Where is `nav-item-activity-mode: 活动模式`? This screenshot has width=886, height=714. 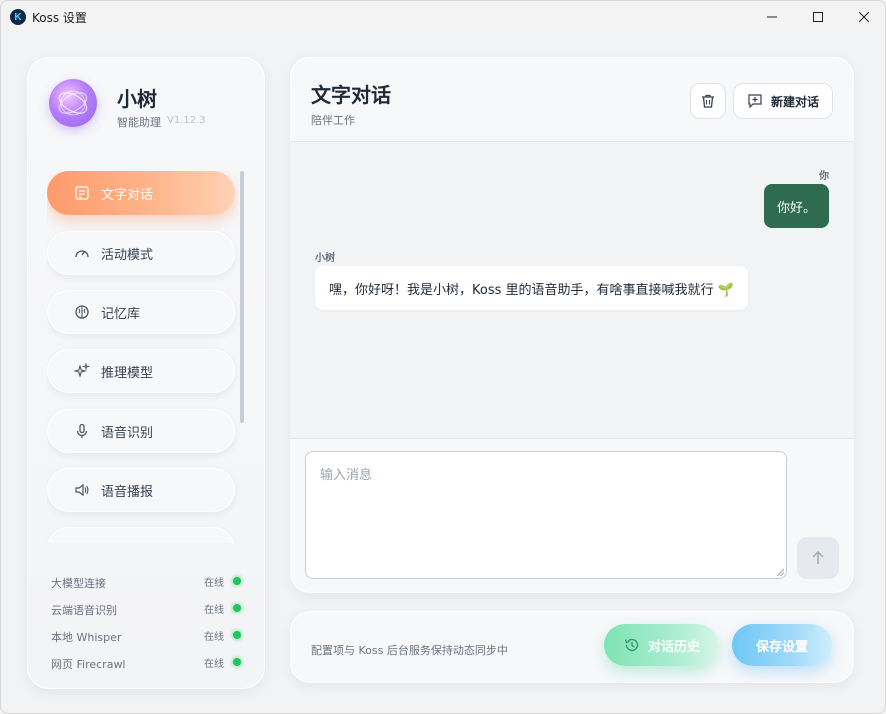
nav-item-activity-mode: 活动模式 is located at coordinates (141, 253).